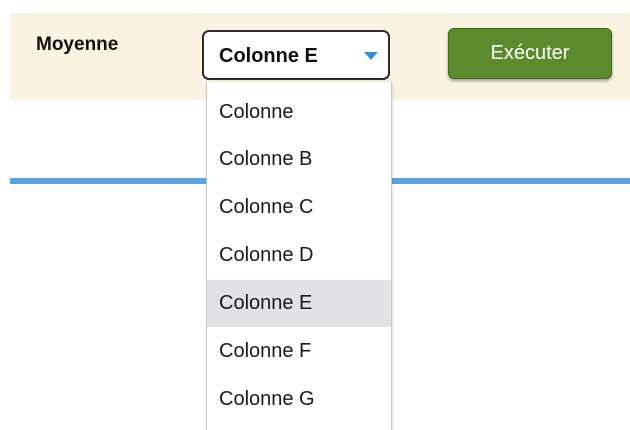  I want to click on function-label: Moyenne, so click(77, 44).